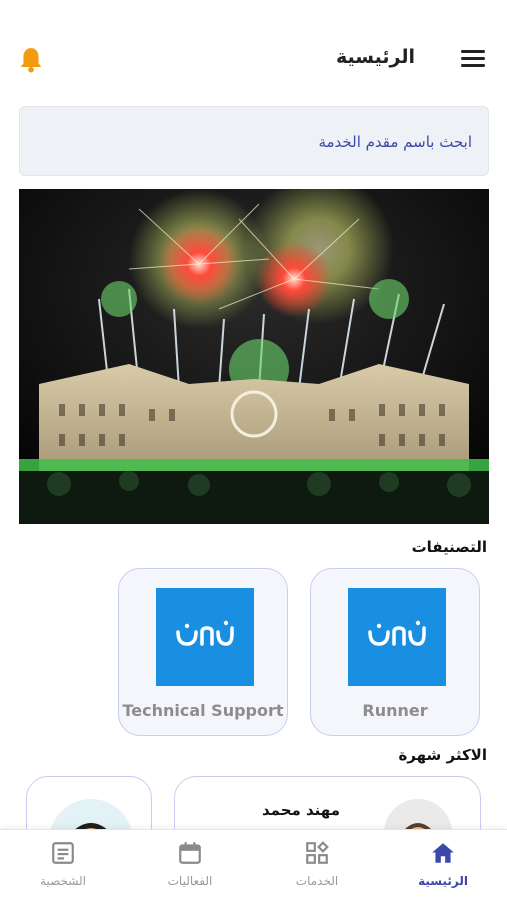 The width and height of the screenshot is (507, 901). What do you see at coordinates (442, 755) in the screenshot?
I see `popular-title: الاكثر شهرة` at bounding box center [442, 755].